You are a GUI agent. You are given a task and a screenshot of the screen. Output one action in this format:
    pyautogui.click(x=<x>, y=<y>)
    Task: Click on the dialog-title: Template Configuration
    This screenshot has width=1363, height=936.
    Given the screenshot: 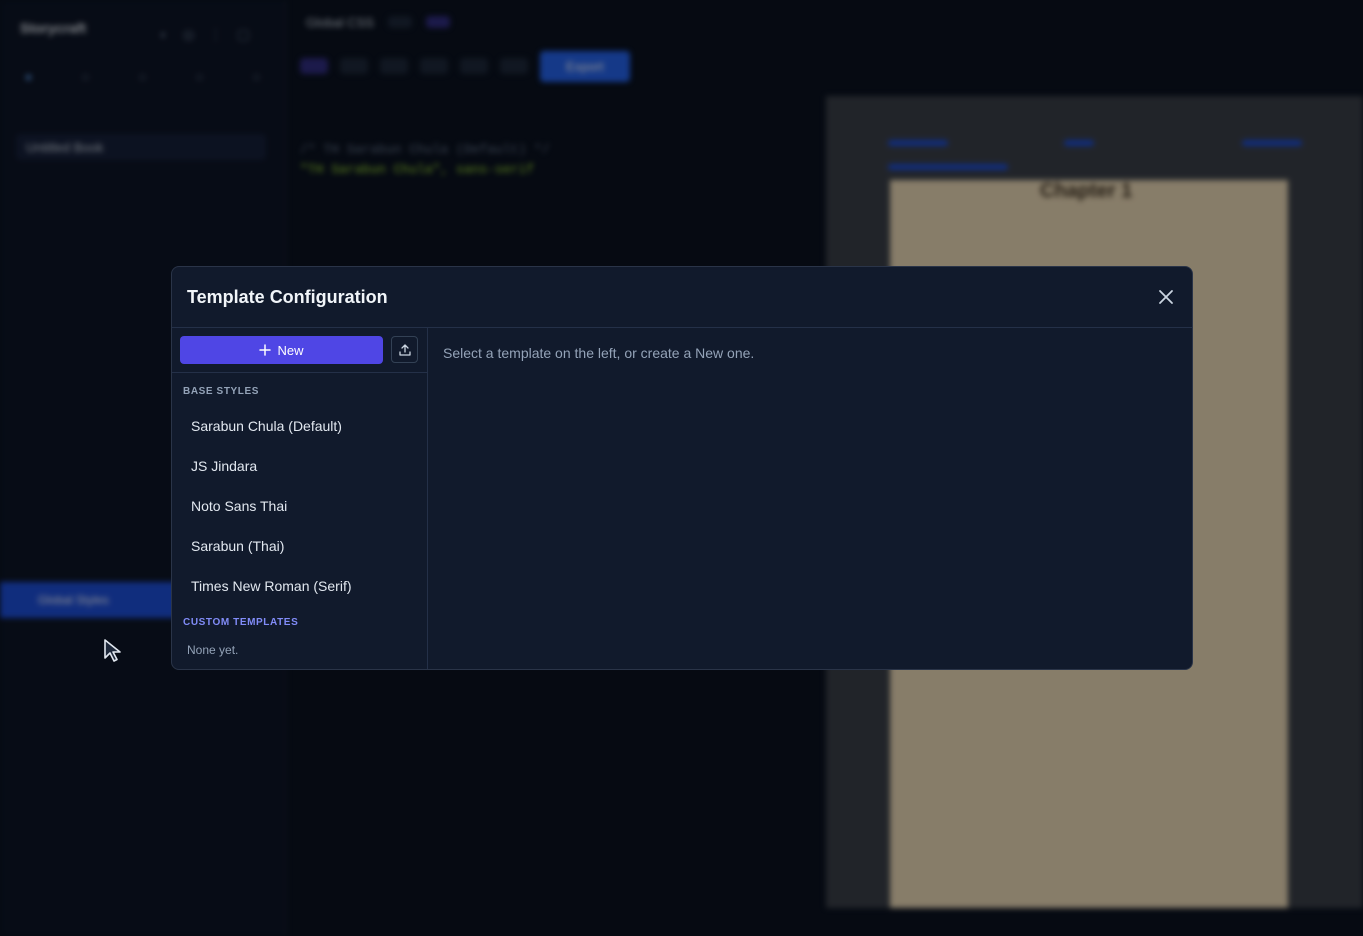 What is the action you would take?
    pyautogui.click(x=287, y=297)
    